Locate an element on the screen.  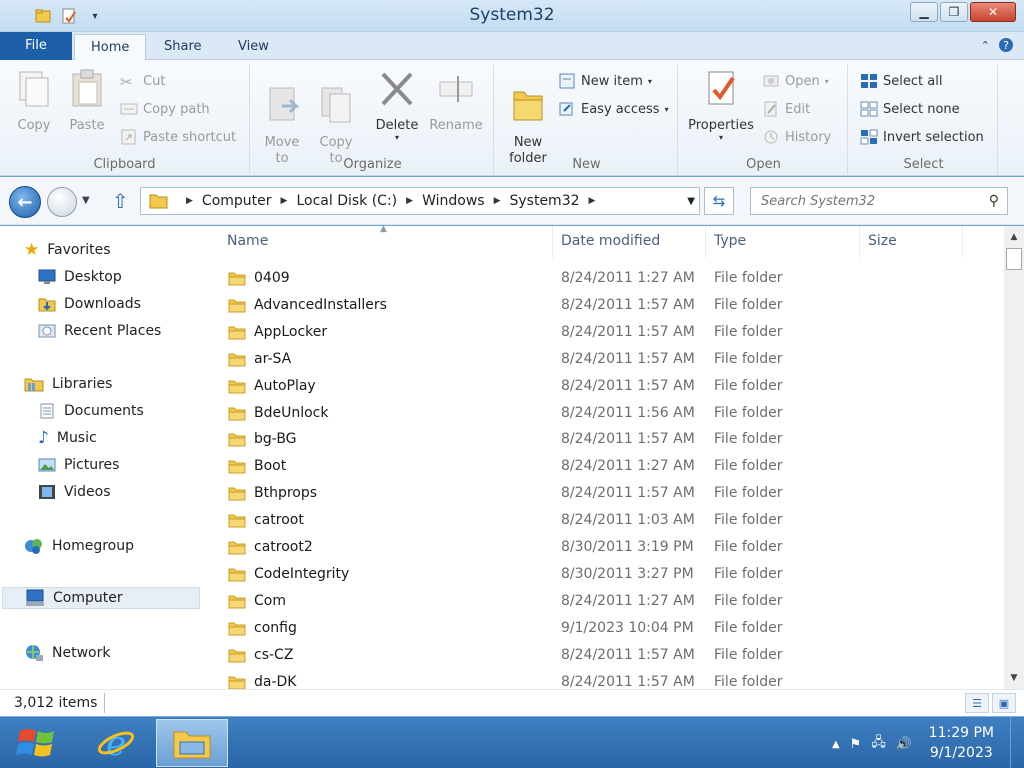
file-row: Bthprops 8/24/2011 1:57 AM File folder is located at coordinates (607, 493).